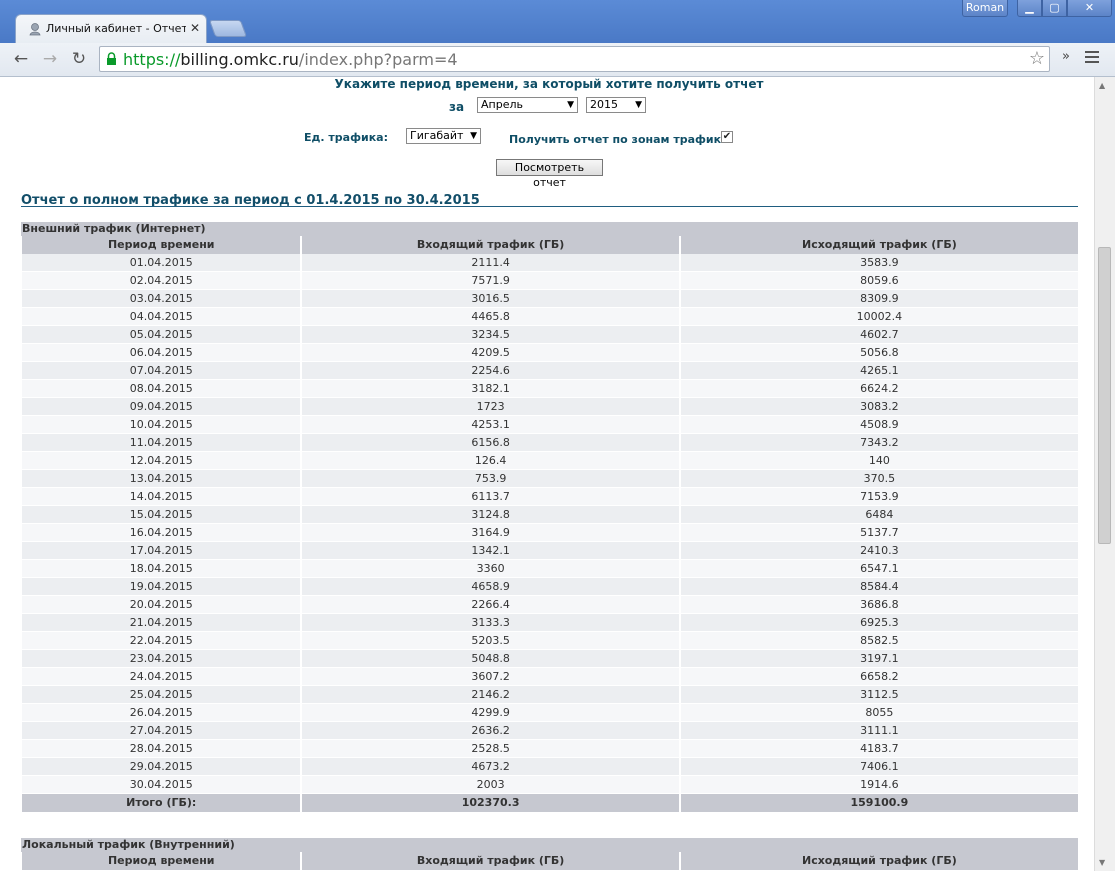 The width and height of the screenshot is (1115, 871). I want to click on tab-close-icon: ✕, so click(195, 28).